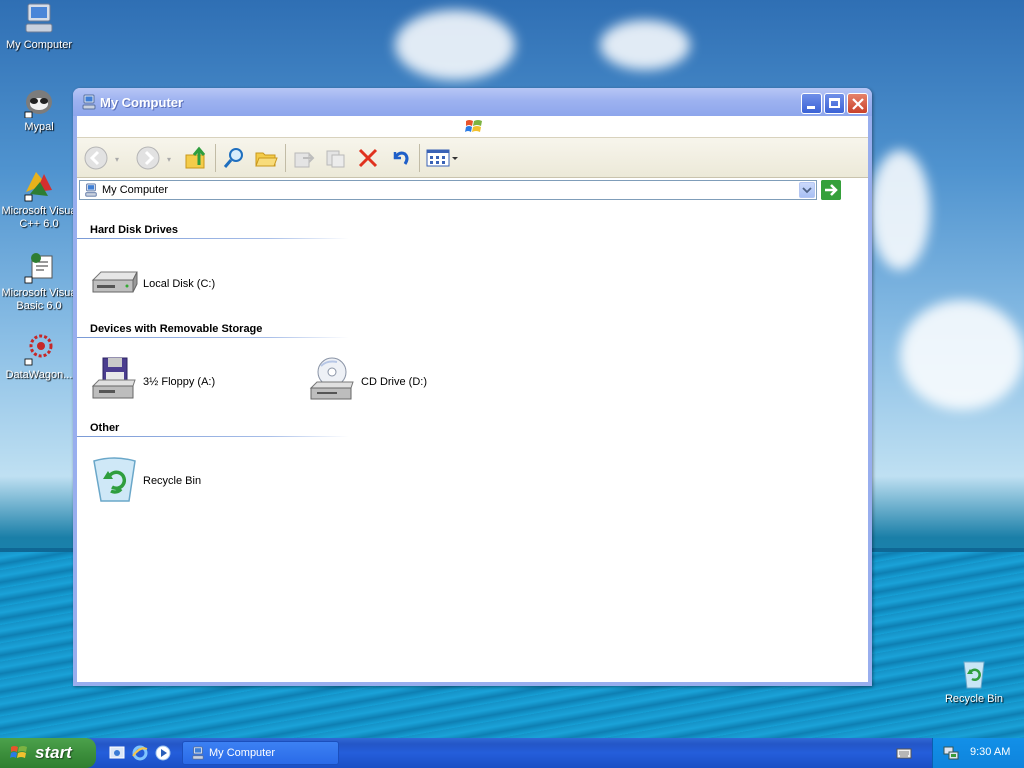  Describe the element at coordinates (96, 158) in the screenshot. I see `back-button` at that location.